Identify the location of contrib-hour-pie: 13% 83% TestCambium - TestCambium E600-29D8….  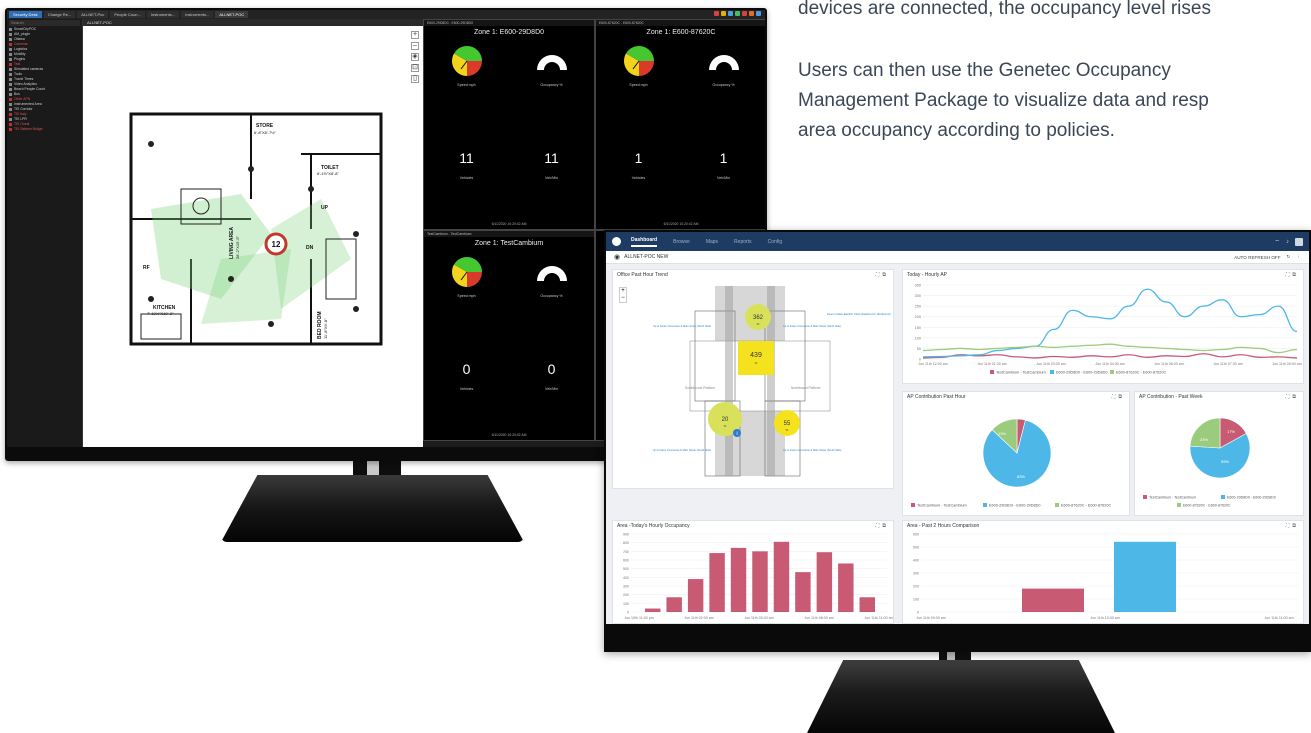
(1011, 463).